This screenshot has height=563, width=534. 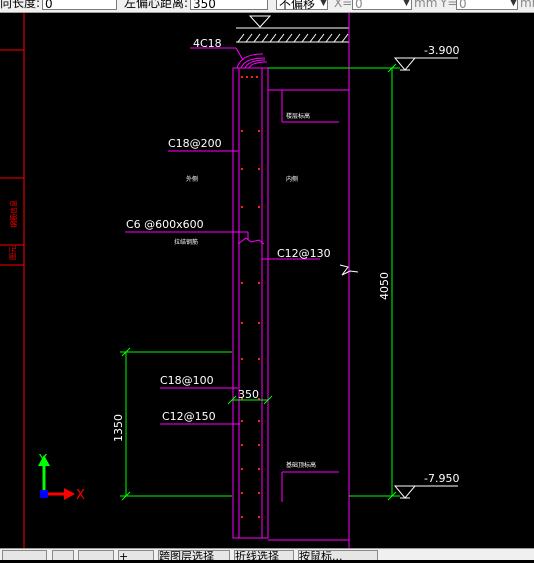 I want to click on left-property-panel: 钢筋信息 图元, so click(x=12, y=280).